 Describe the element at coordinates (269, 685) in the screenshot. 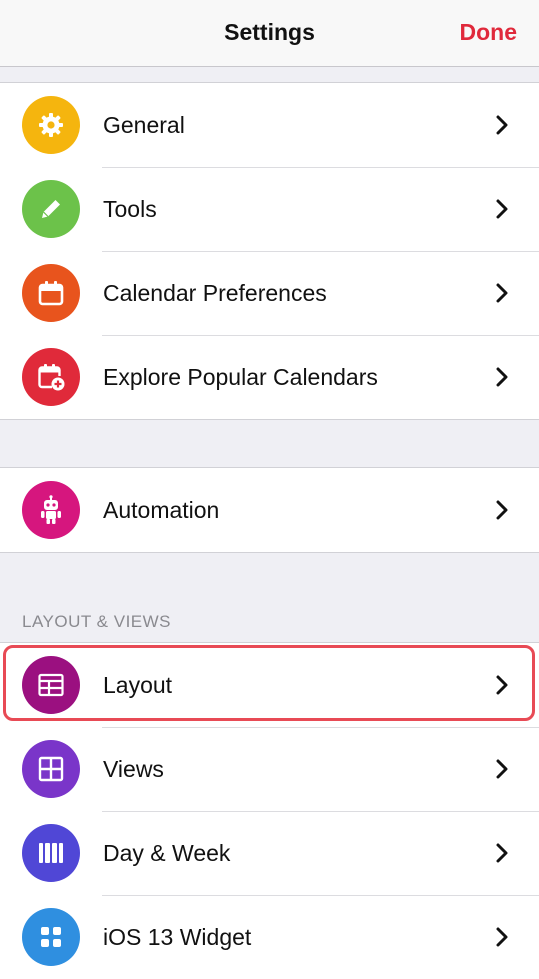

I see `settings-row-layout: Layout` at that location.